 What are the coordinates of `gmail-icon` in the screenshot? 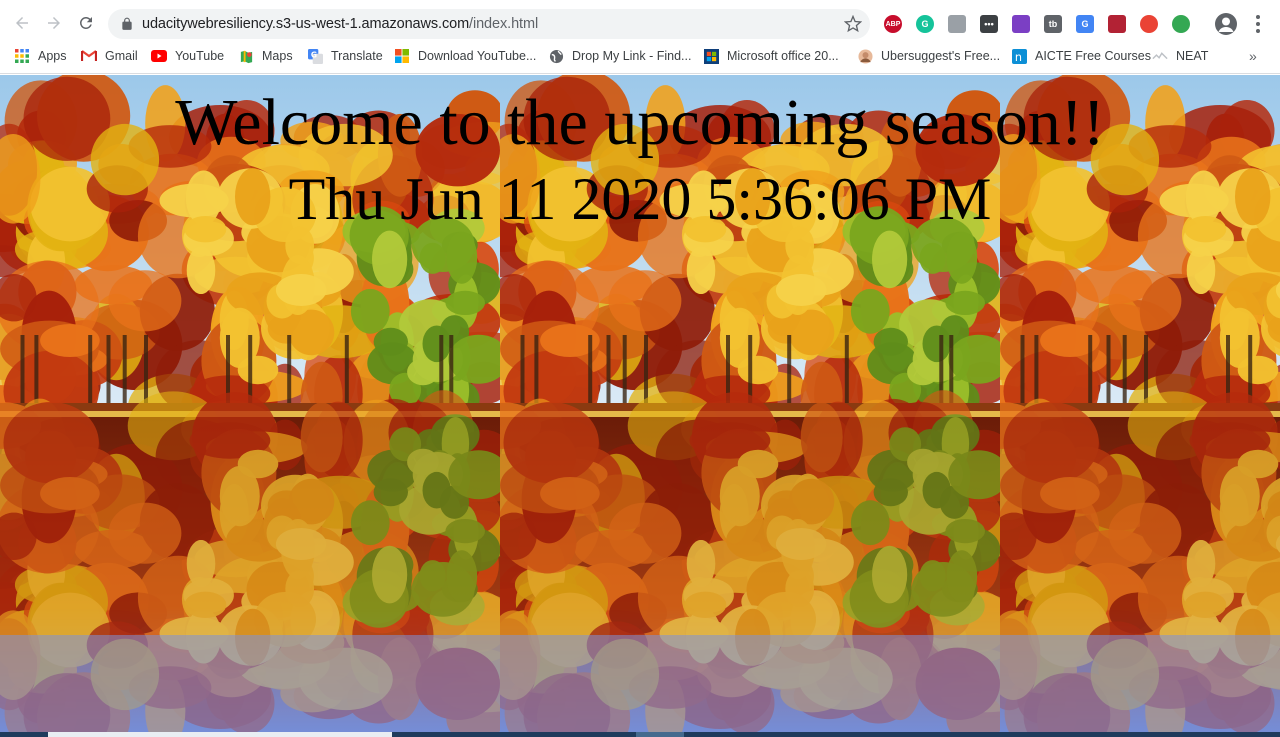 It's located at (89, 56).